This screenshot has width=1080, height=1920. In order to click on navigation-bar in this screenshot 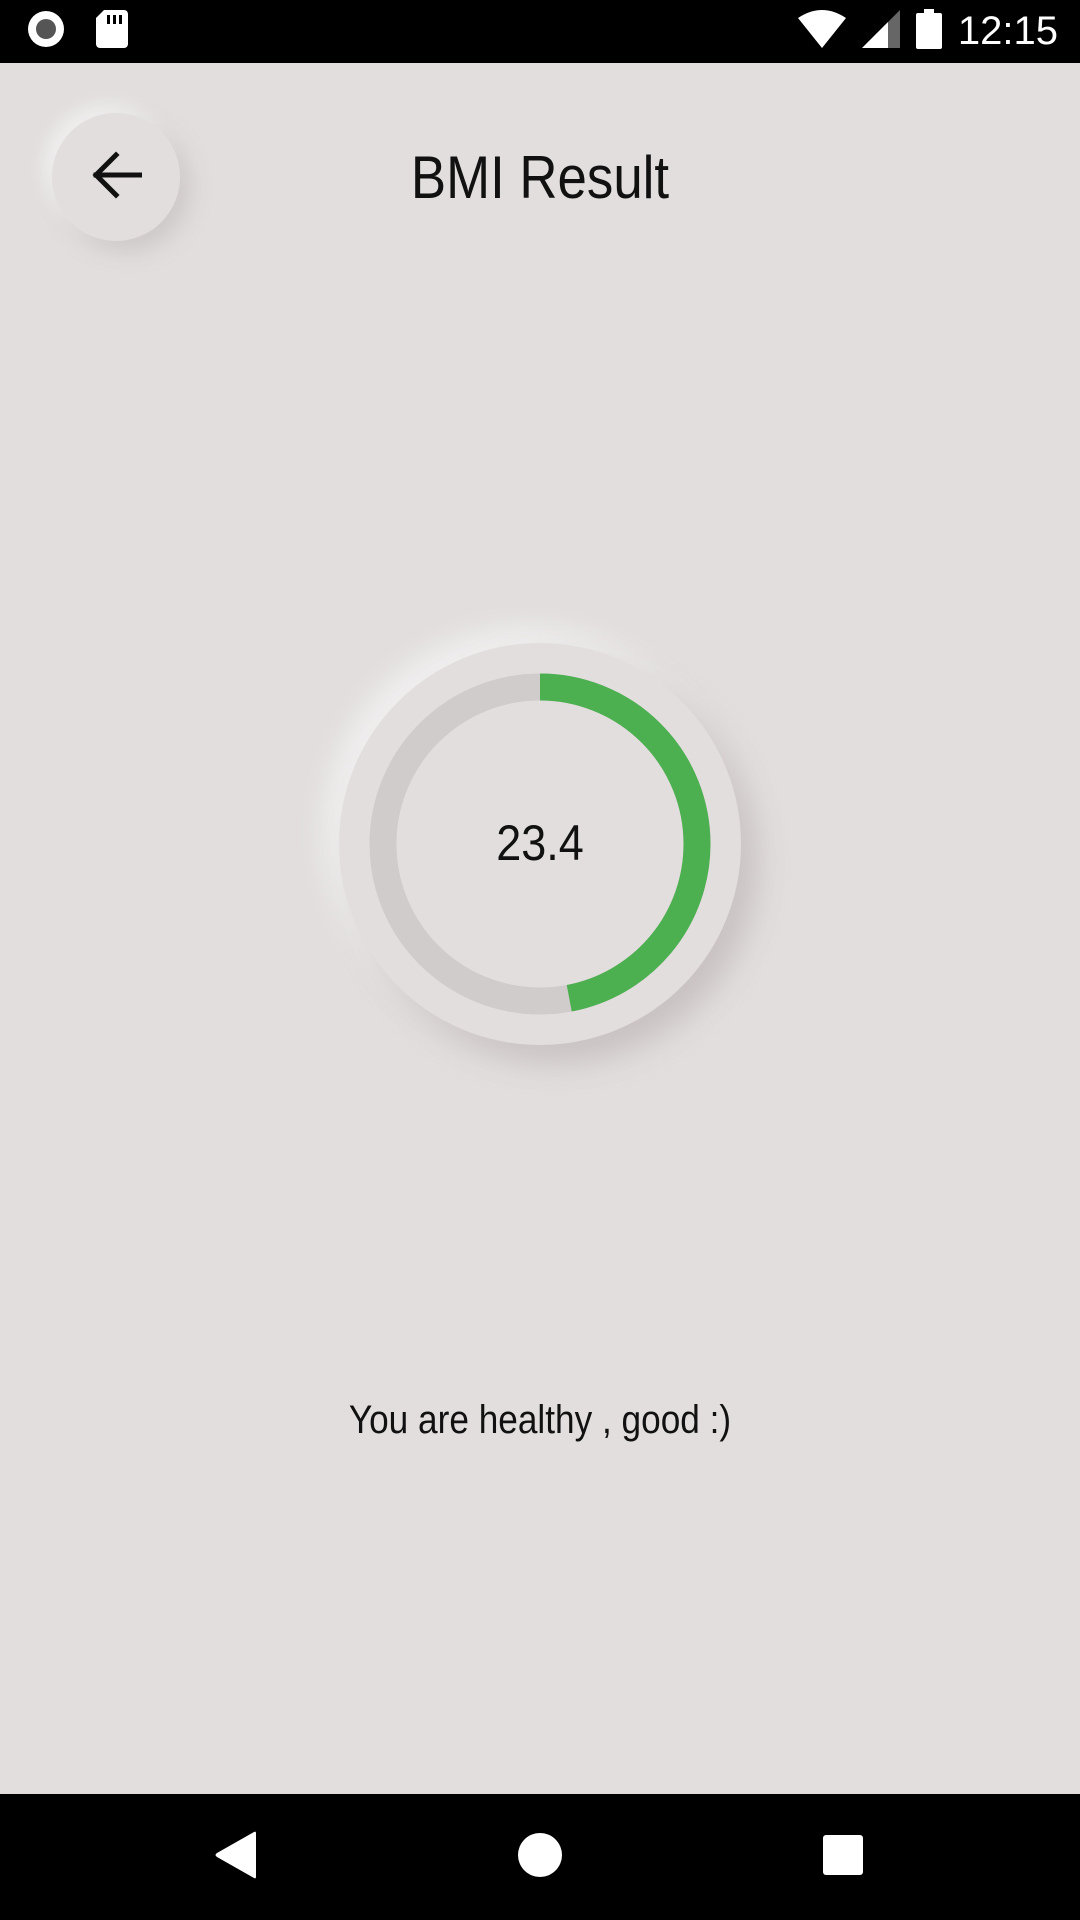, I will do `click(540, 1857)`.